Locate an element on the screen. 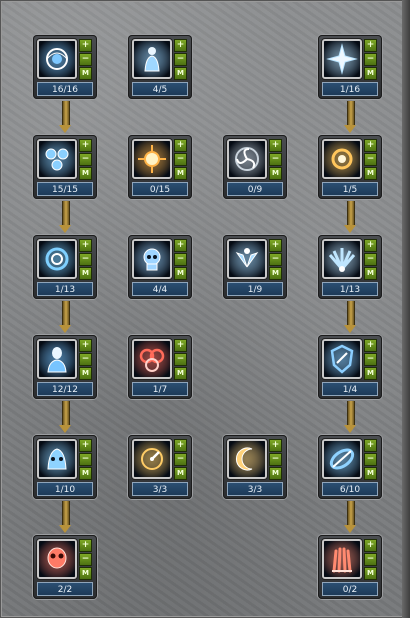 The height and width of the screenshot is (618, 410). crimson-knot-icon is located at coordinates (152, 359).